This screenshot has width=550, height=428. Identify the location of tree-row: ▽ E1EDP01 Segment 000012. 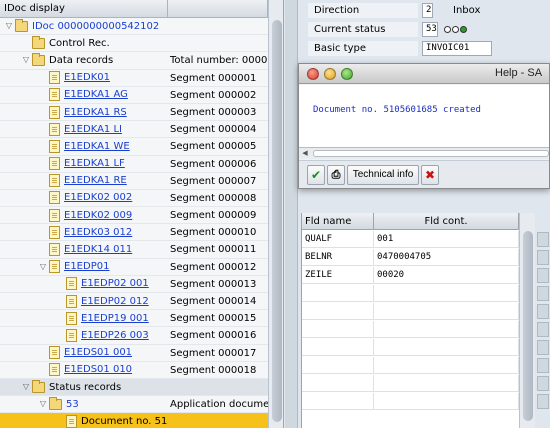
(134, 267).